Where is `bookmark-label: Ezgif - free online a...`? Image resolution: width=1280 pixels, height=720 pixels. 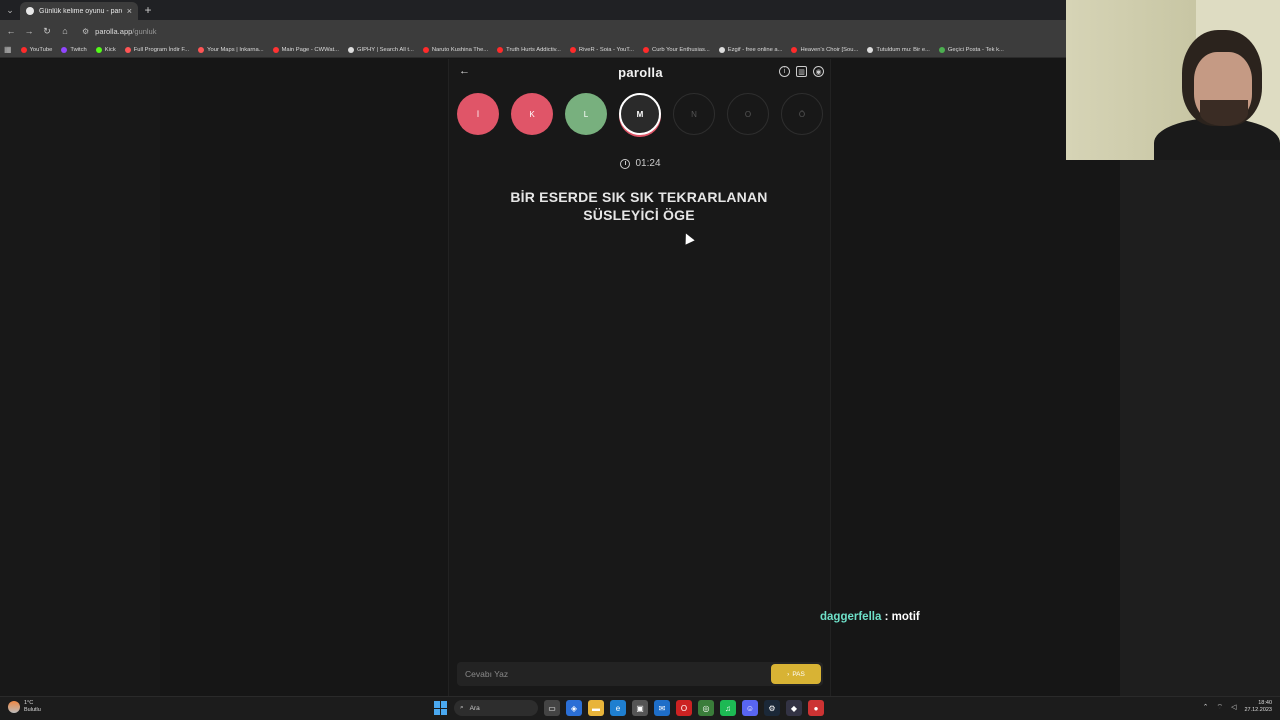
bookmark-label: Ezgif - free online a... is located at coordinates (755, 49).